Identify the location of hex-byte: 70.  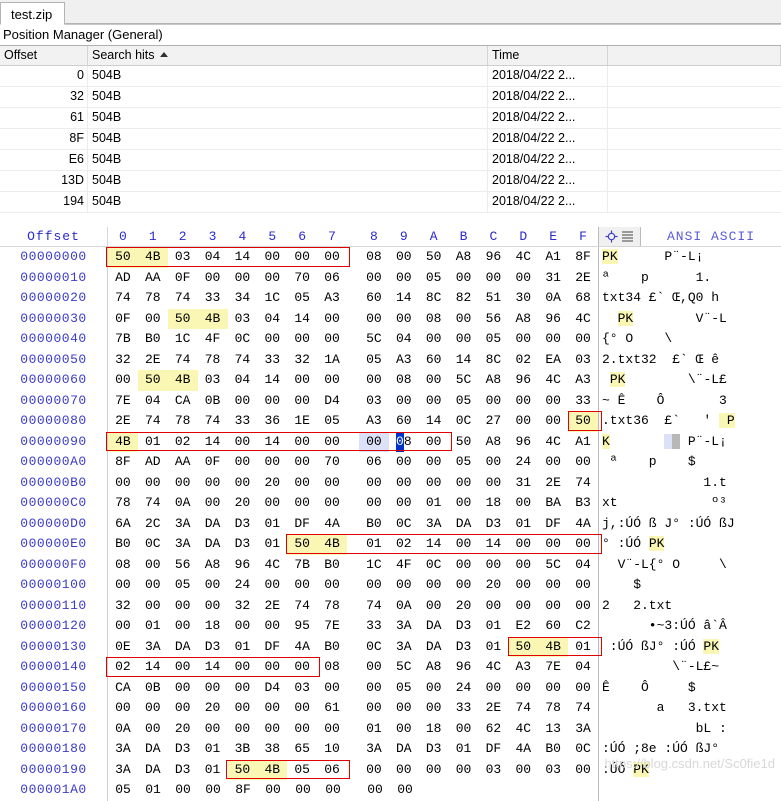
(302, 278).